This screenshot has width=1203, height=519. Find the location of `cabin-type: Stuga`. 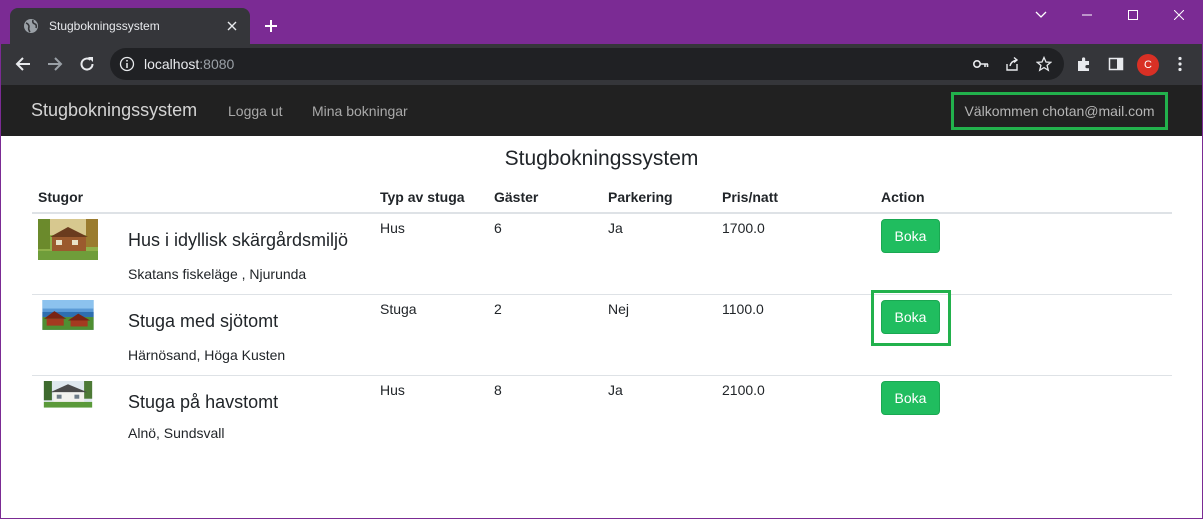

cabin-type: Stuga is located at coordinates (431, 335).